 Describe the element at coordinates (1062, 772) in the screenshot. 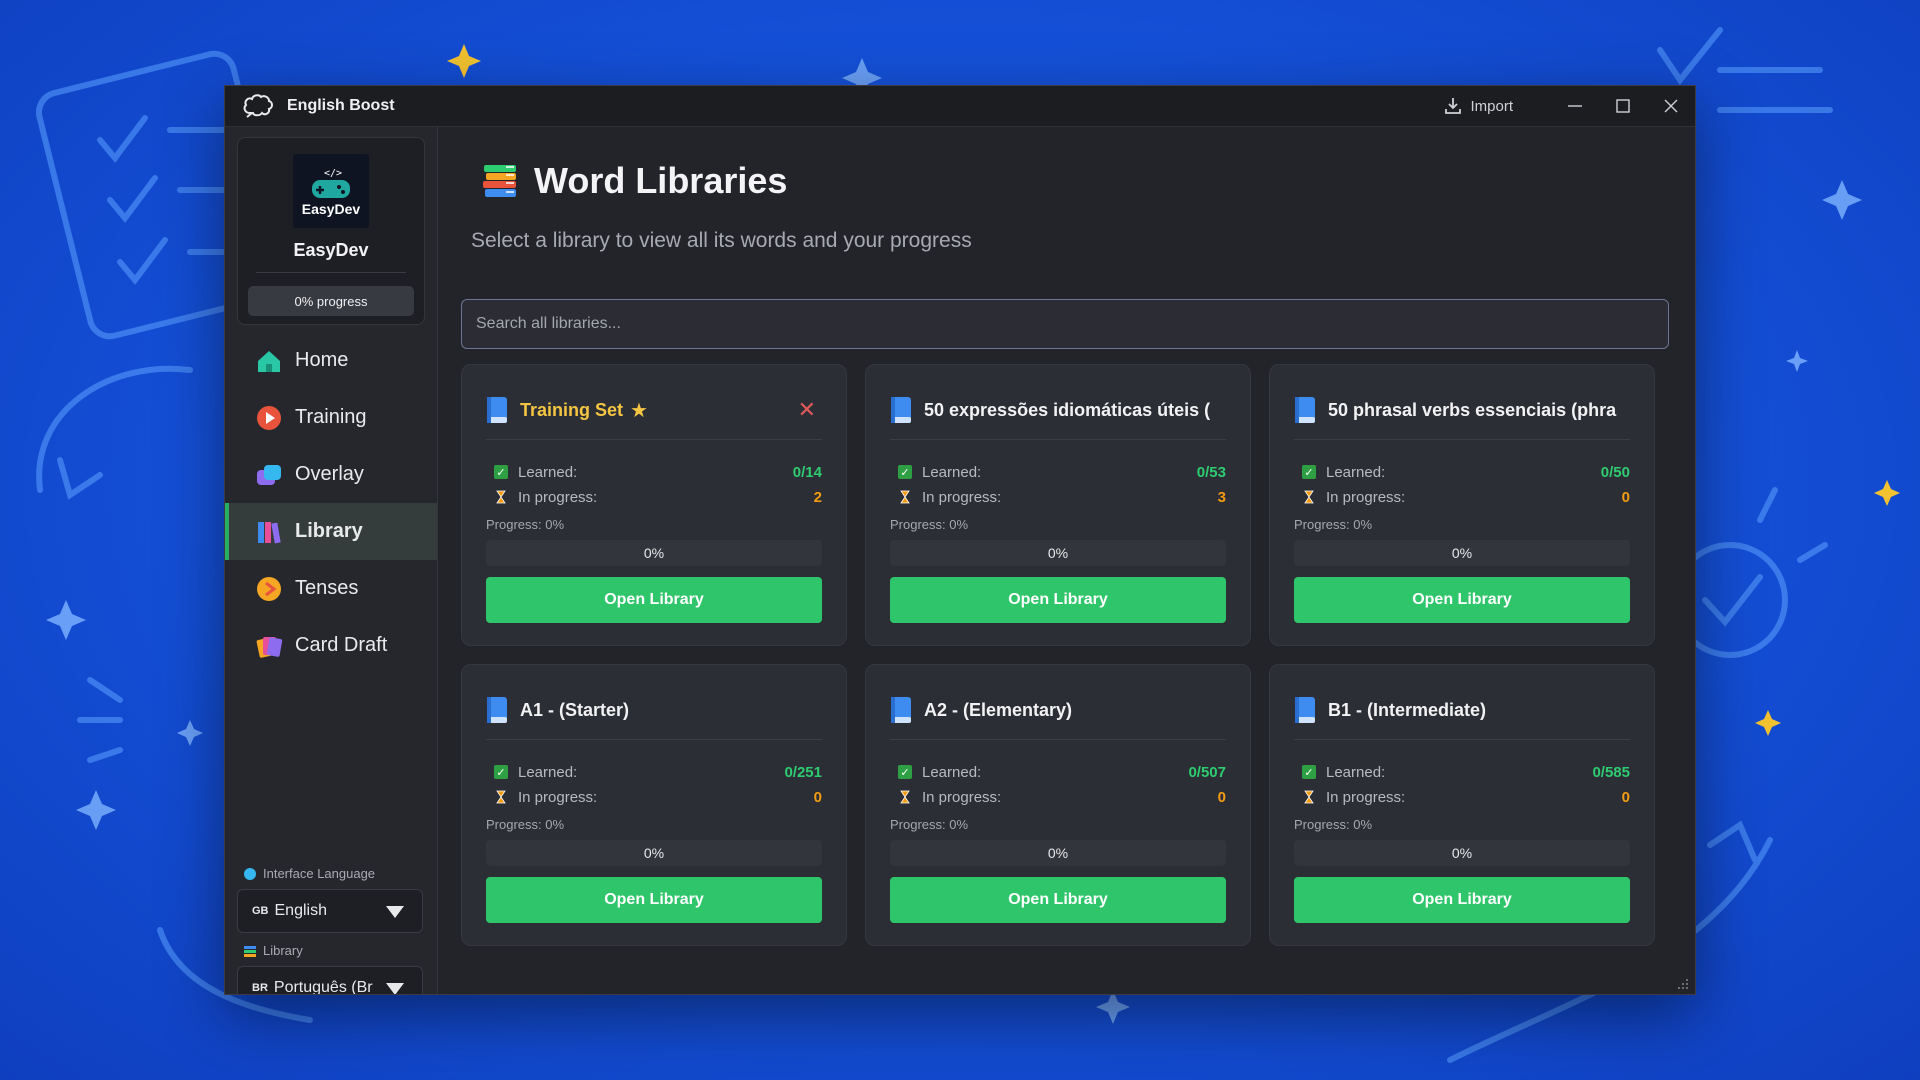

I see `learned-row: ✓ Learned: 0/507` at that location.